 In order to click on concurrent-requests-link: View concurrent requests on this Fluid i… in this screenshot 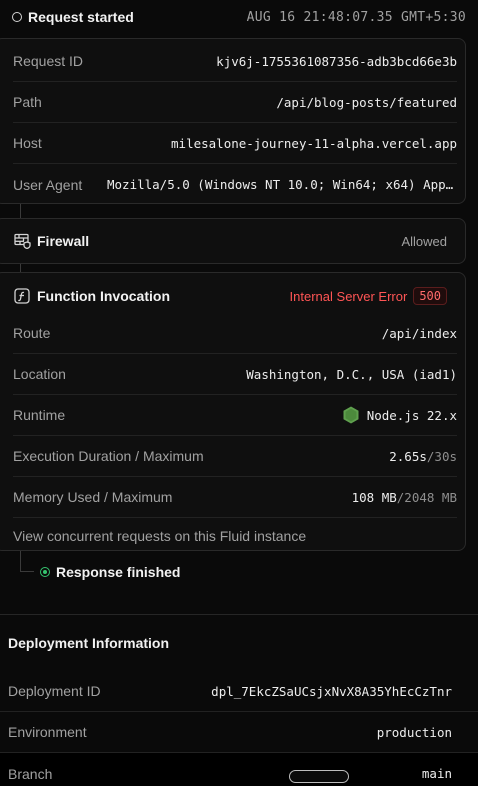, I will do `click(235, 536)`.